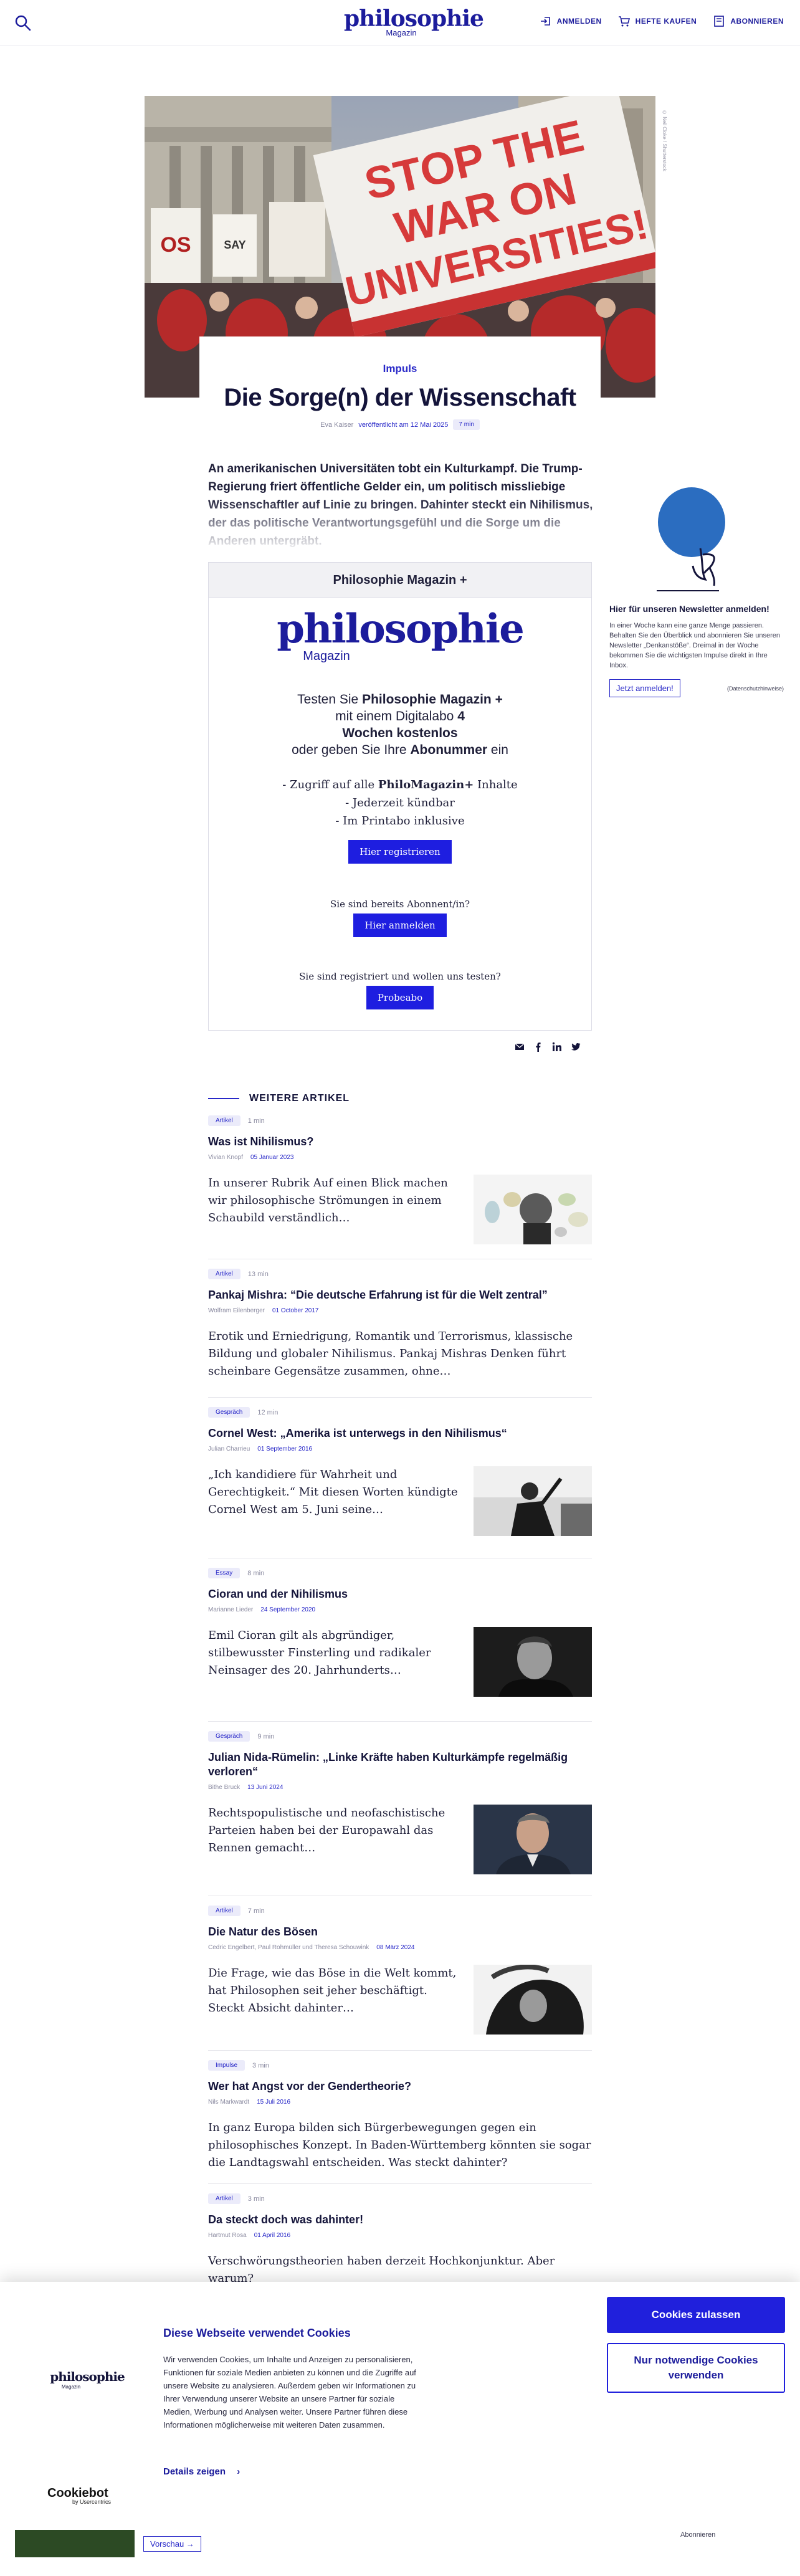  What do you see at coordinates (624, 22) in the screenshot?
I see `cart-icon` at bounding box center [624, 22].